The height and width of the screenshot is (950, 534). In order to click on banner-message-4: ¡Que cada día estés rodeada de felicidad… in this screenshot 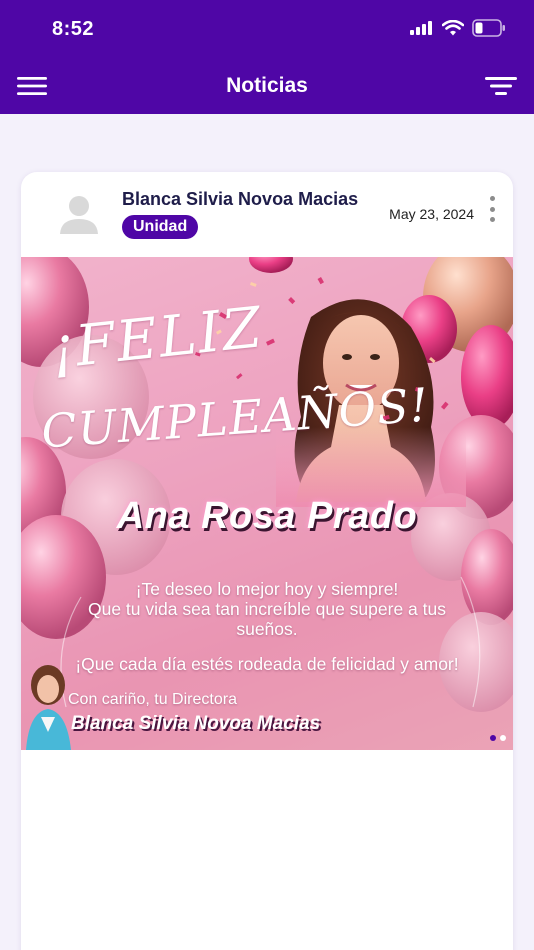, I will do `click(267, 664)`.